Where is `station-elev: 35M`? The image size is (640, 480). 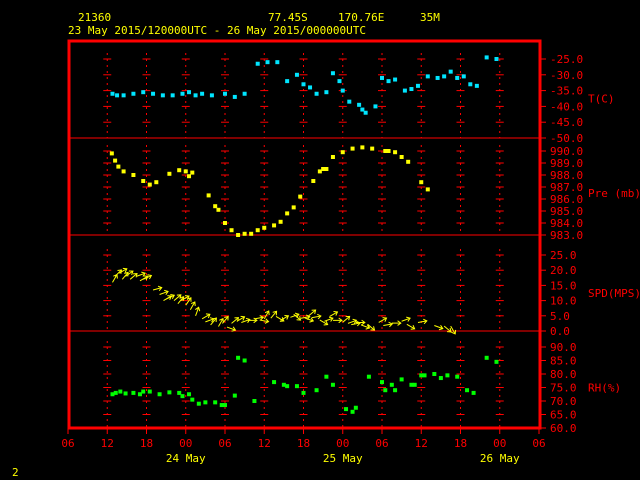 station-elev: 35M is located at coordinates (430, 17).